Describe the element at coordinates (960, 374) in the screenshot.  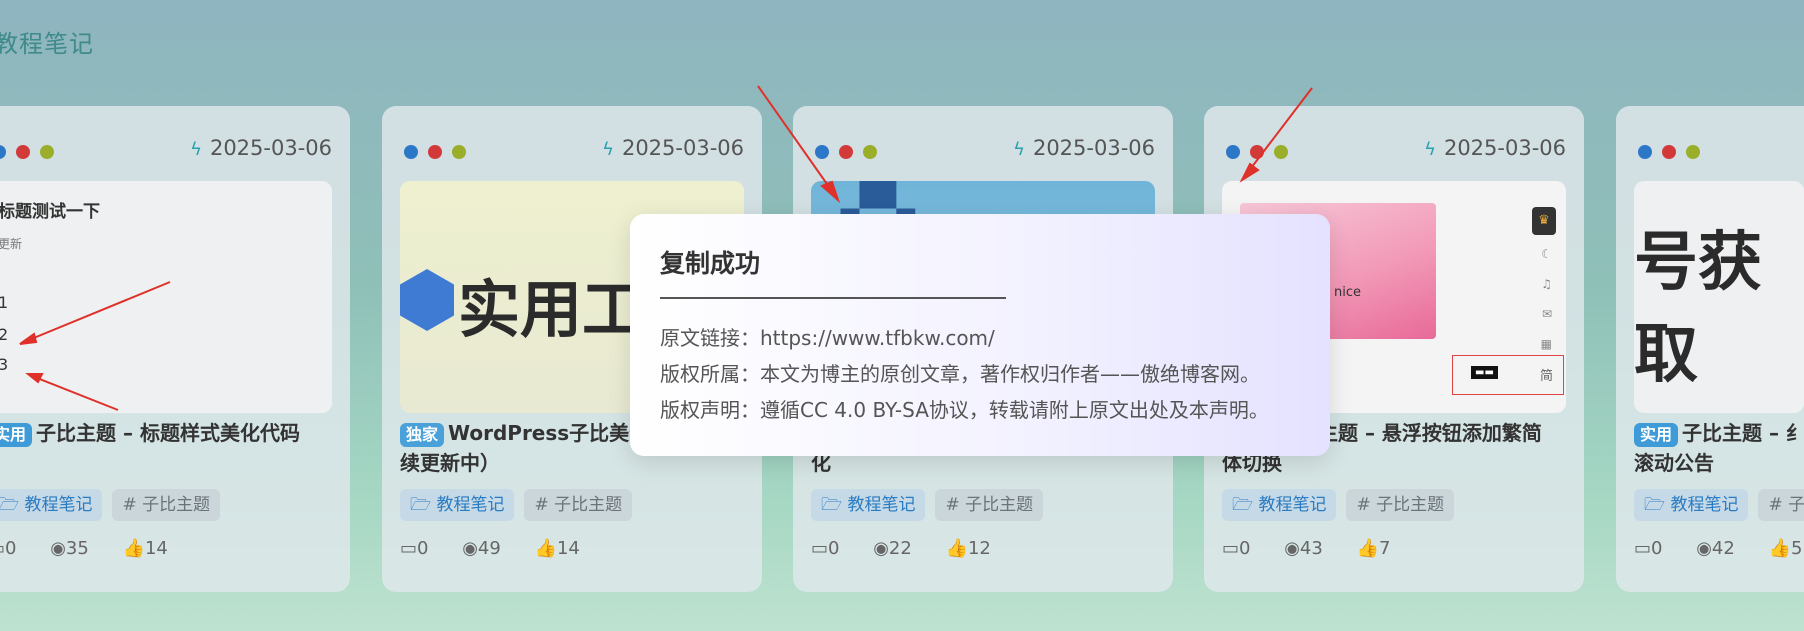
I see `ownership-row: 版权所属：本文为博主的原创文章，著作权归作者——傲绝博客网。` at that location.